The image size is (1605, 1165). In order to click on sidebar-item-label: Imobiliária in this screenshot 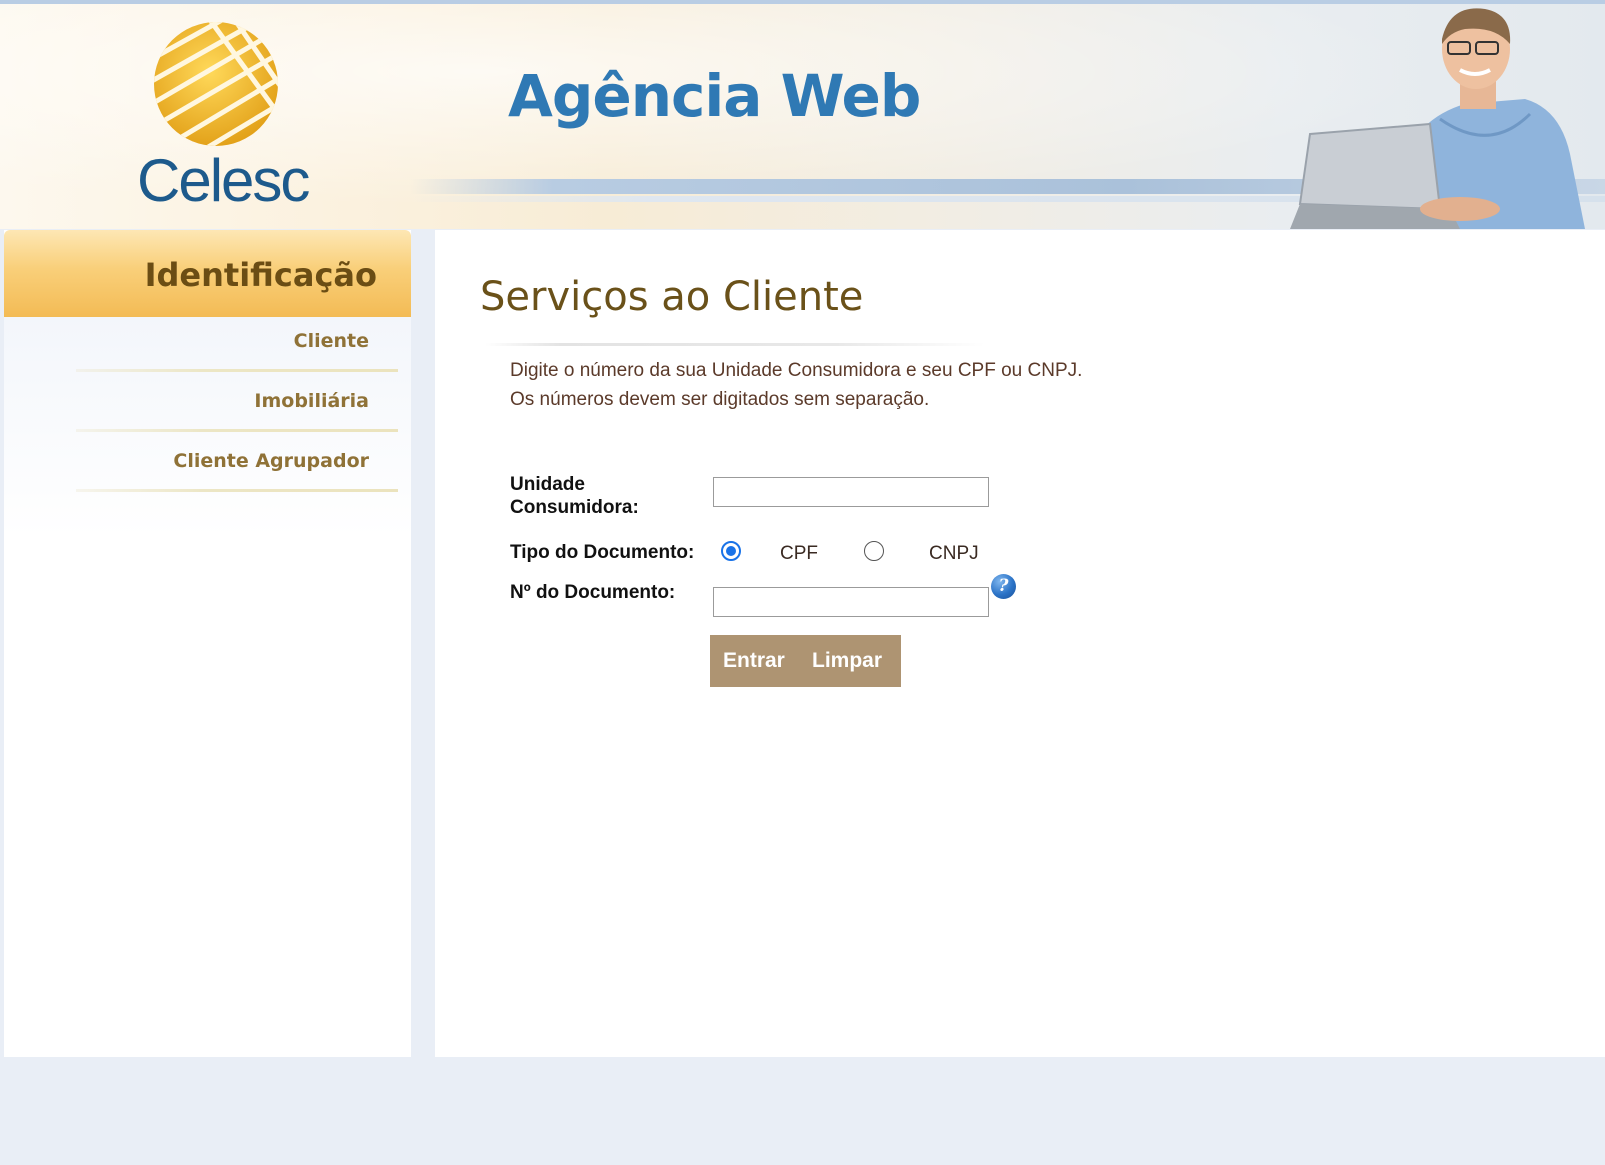, I will do `click(311, 401)`.